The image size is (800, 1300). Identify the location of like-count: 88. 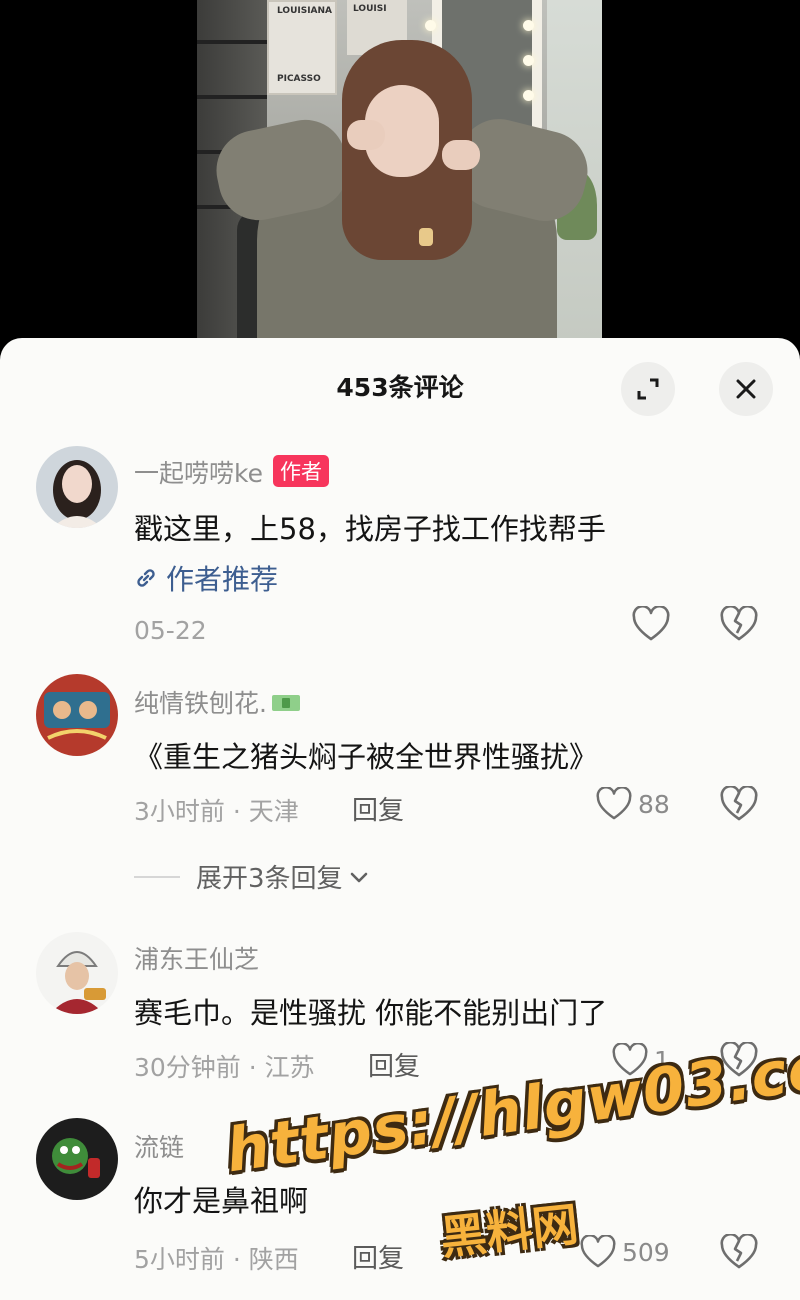
(654, 804).